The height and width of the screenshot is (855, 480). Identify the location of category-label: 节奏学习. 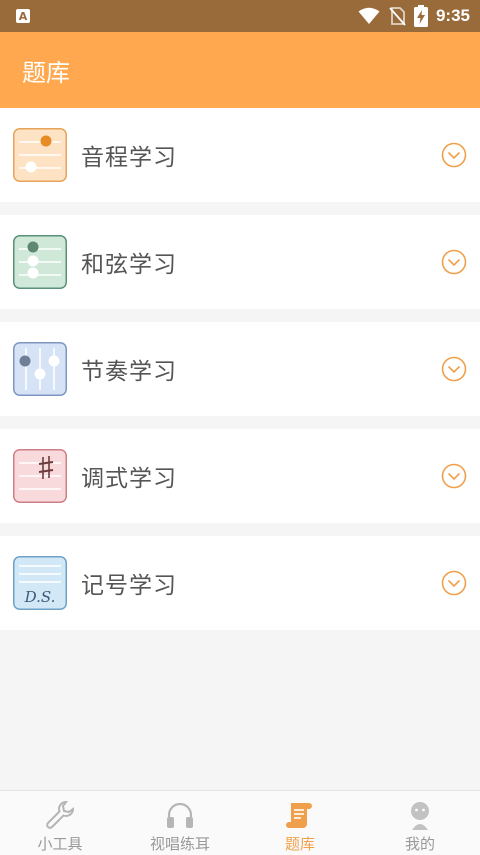
(129, 372).